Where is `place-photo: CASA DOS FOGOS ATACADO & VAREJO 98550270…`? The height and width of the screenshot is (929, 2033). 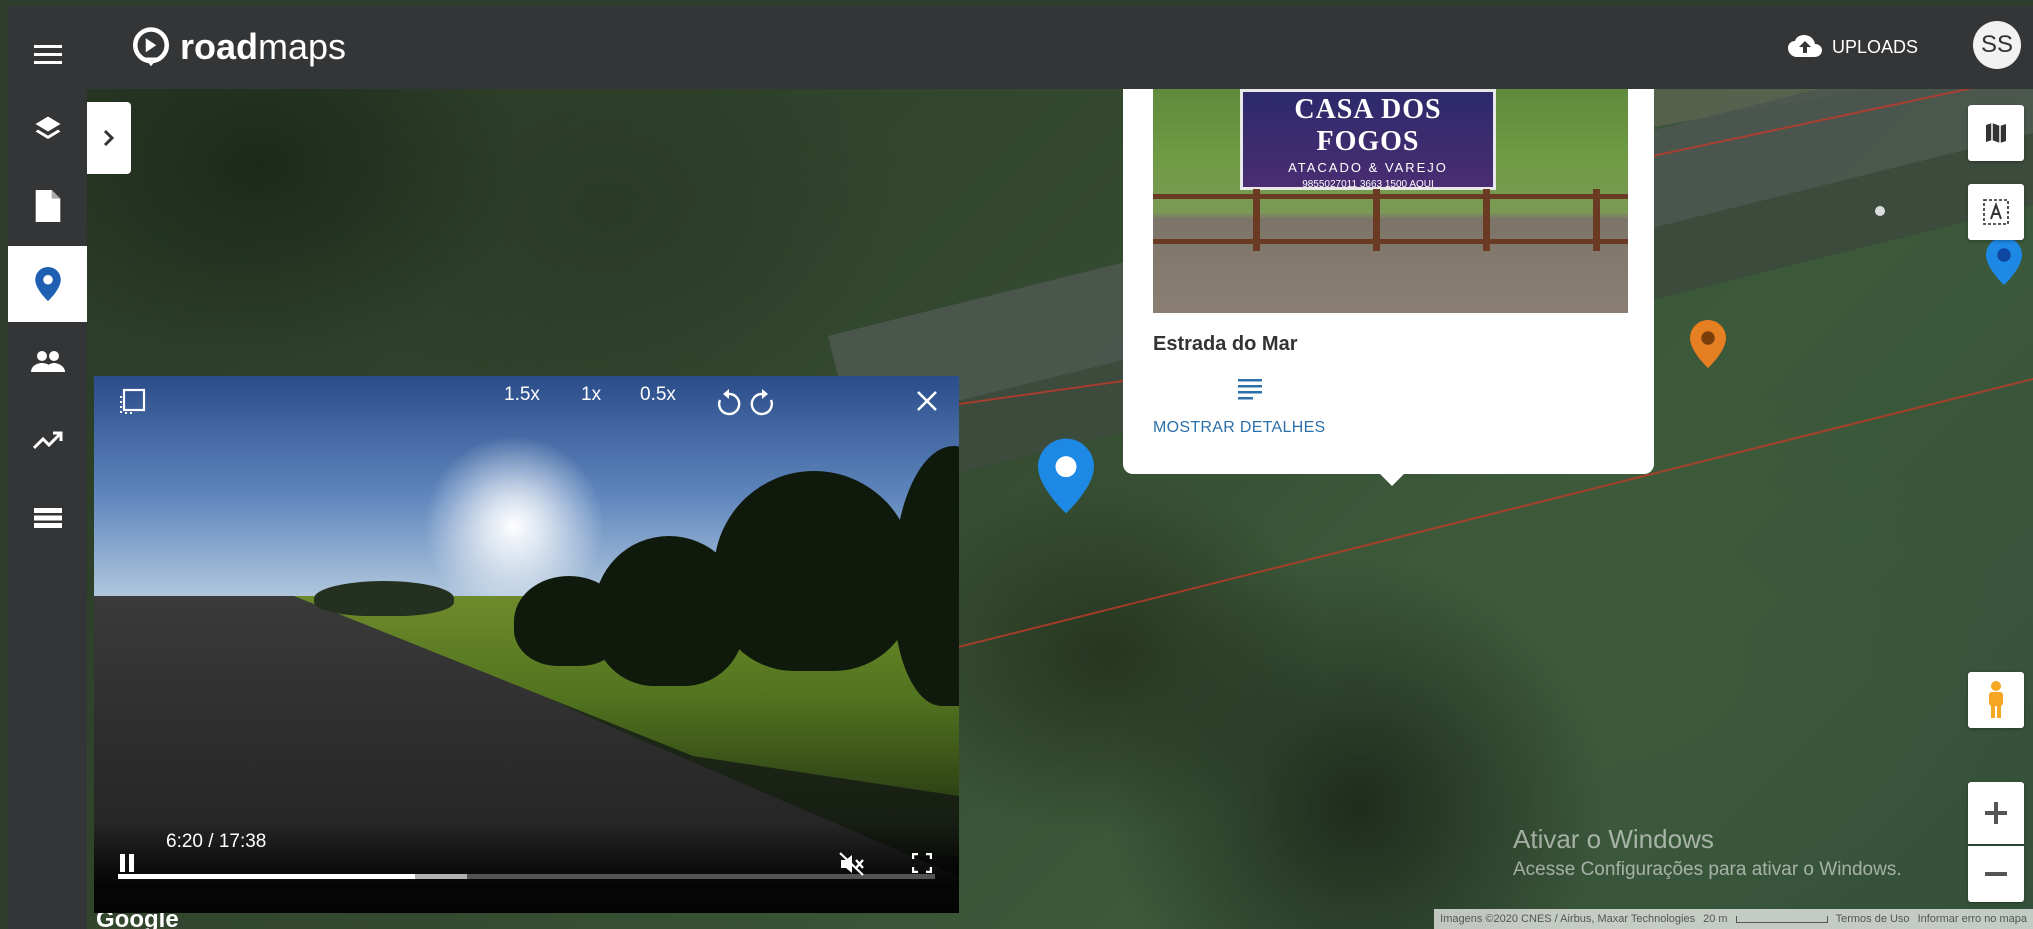
place-photo: CASA DOS FOGOS ATACADO & VAREJO 98550270… is located at coordinates (1390, 201).